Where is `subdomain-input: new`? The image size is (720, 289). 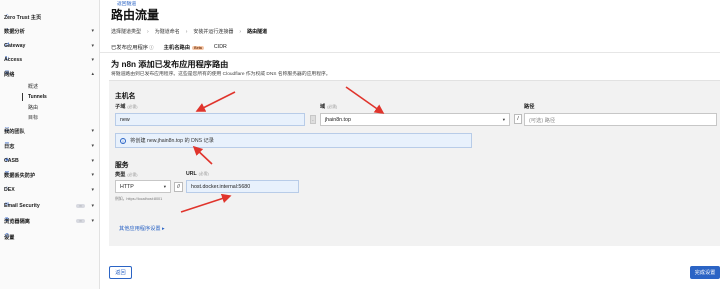 subdomain-input: new is located at coordinates (210, 119).